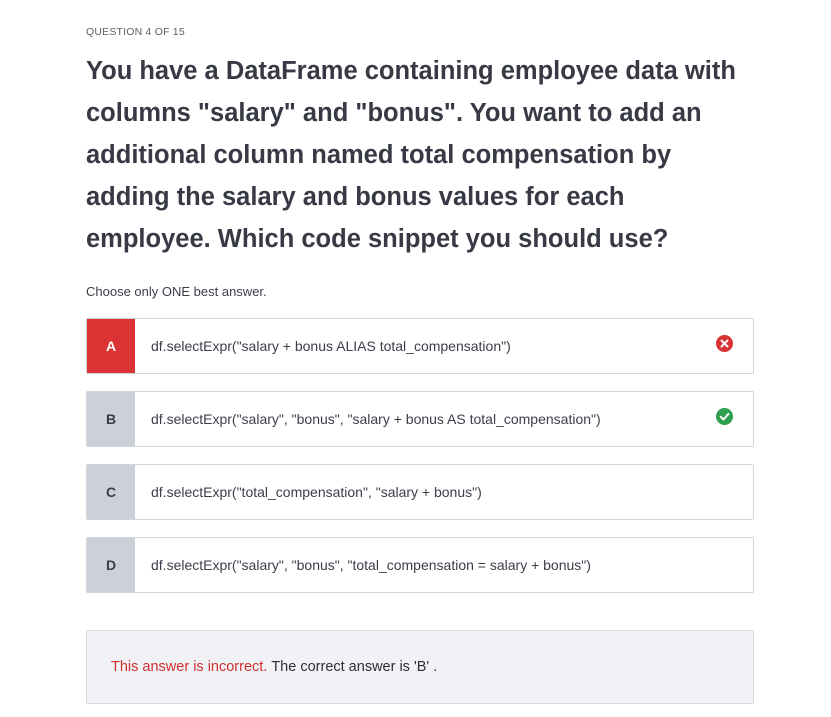 The image size is (831, 717). Describe the element at coordinates (111, 492) in the screenshot. I see `option-letter: C` at that location.